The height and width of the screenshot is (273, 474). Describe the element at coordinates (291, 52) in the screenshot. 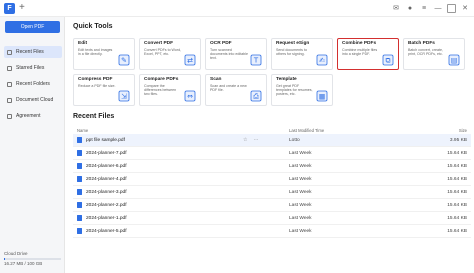

I see `tool-description: Send documents to others for signing.` at that location.